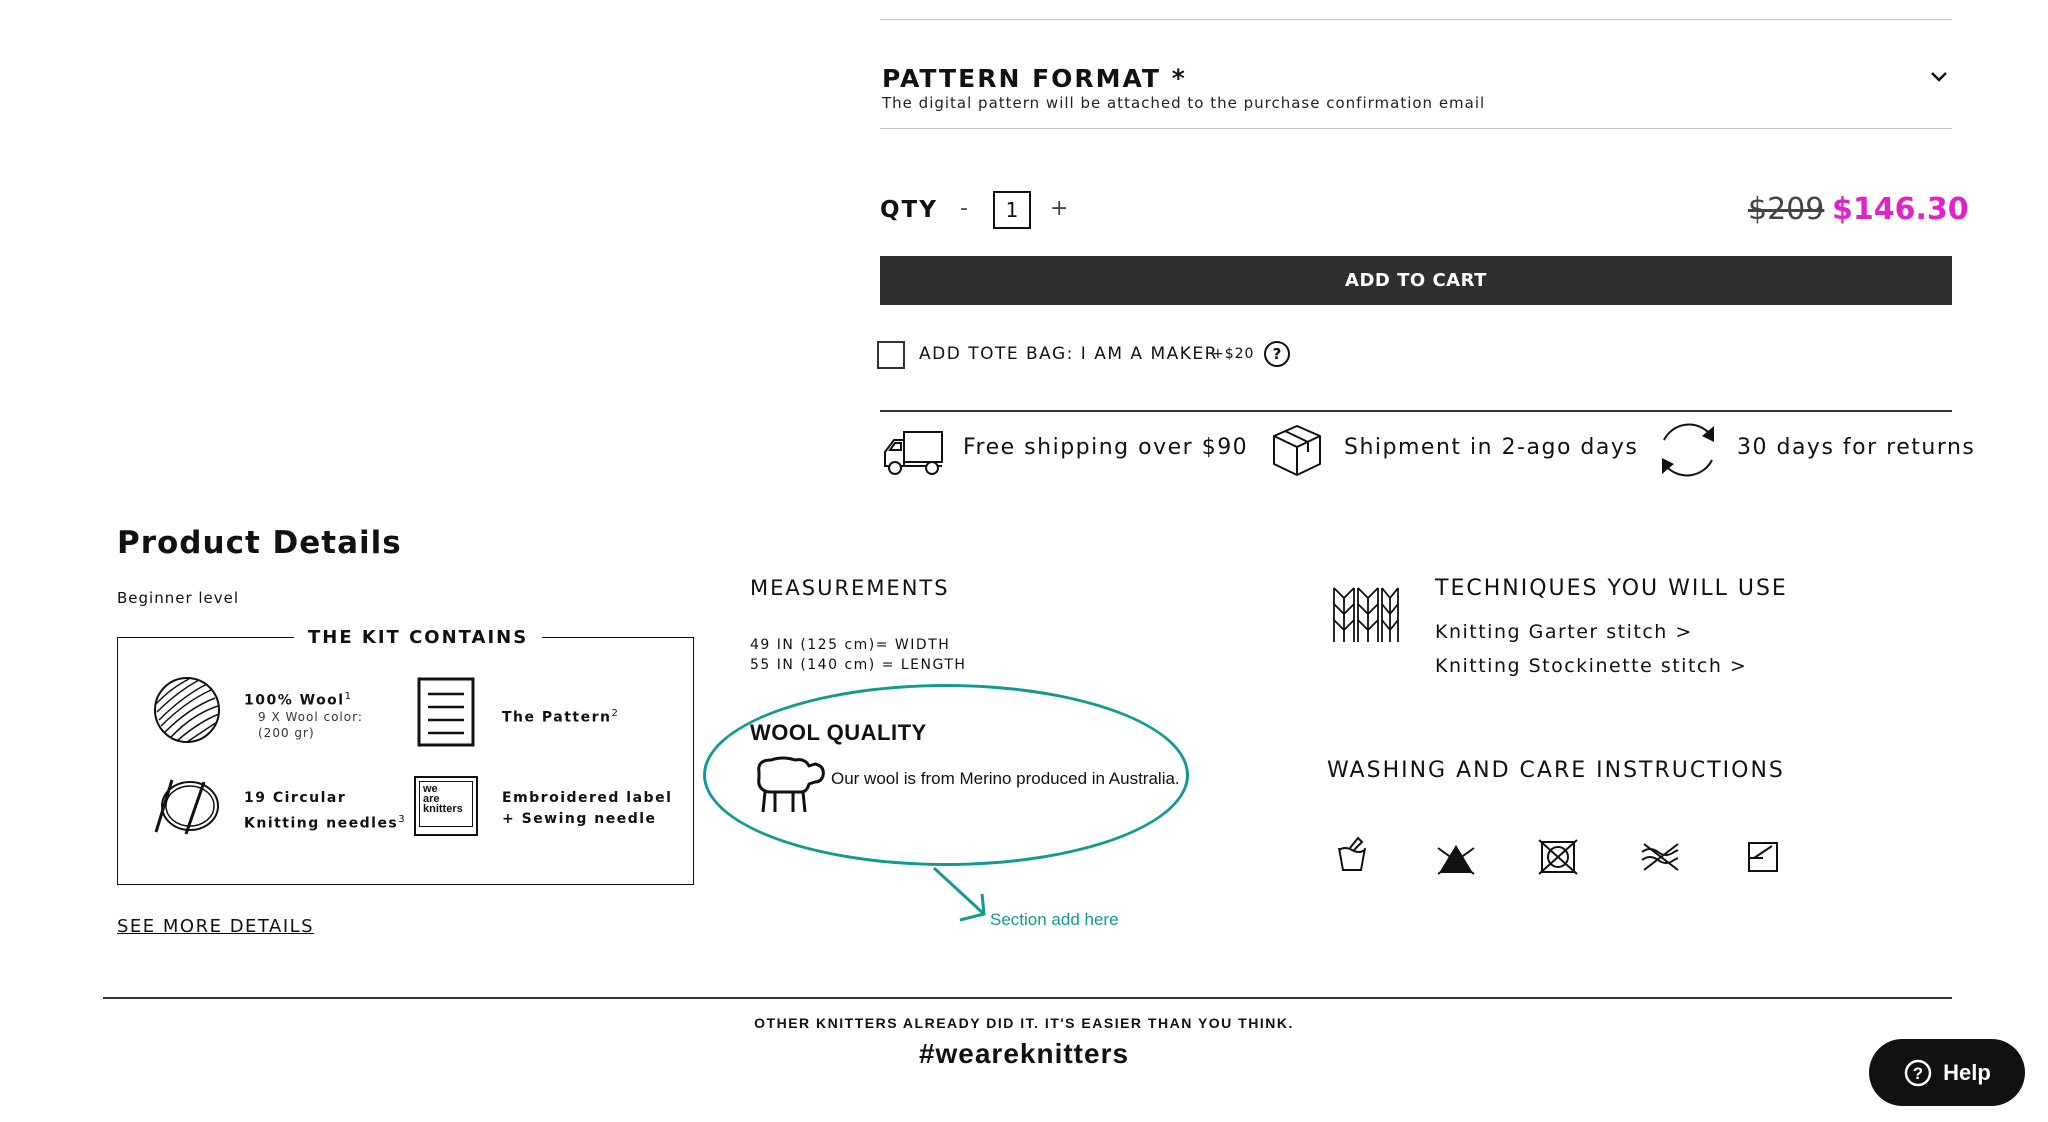 This screenshot has height=1122, width=2048. Describe the element at coordinates (1233, 354) in the screenshot. I see `tote-bag-price: +$20` at that location.